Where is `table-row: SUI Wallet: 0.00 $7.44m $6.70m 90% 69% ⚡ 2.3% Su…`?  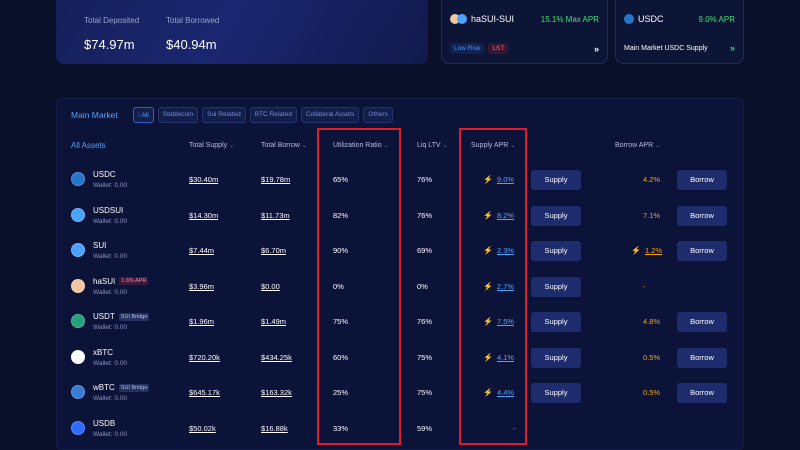
table-row: SUI Wallet: 0.00 $7.44m $6.70m 90% 69% ⚡ 2.3% Su… is located at coordinates (401, 251).